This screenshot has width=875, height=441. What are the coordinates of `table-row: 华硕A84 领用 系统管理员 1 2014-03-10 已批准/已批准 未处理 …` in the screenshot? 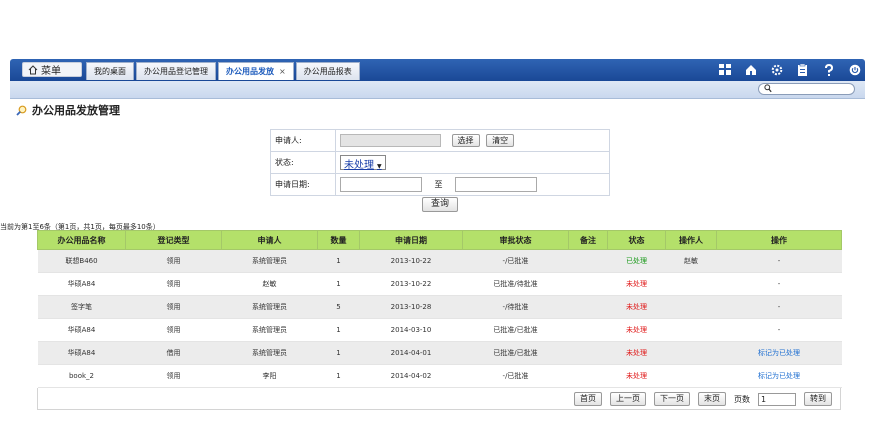 It's located at (439, 330).